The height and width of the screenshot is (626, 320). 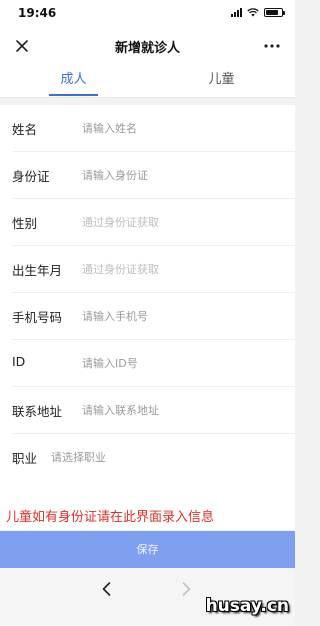 I want to click on field-label: 姓名, so click(x=25, y=129).